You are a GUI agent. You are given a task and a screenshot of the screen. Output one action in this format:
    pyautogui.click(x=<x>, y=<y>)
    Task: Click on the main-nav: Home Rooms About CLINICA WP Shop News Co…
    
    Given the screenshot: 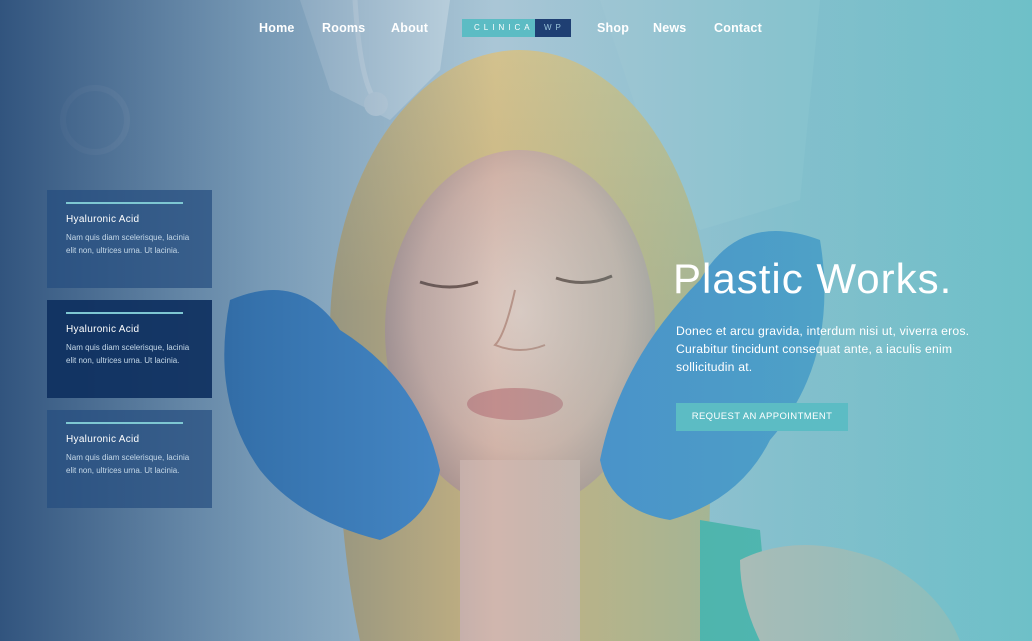 What is the action you would take?
    pyautogui.click(x=516, y=28)
    